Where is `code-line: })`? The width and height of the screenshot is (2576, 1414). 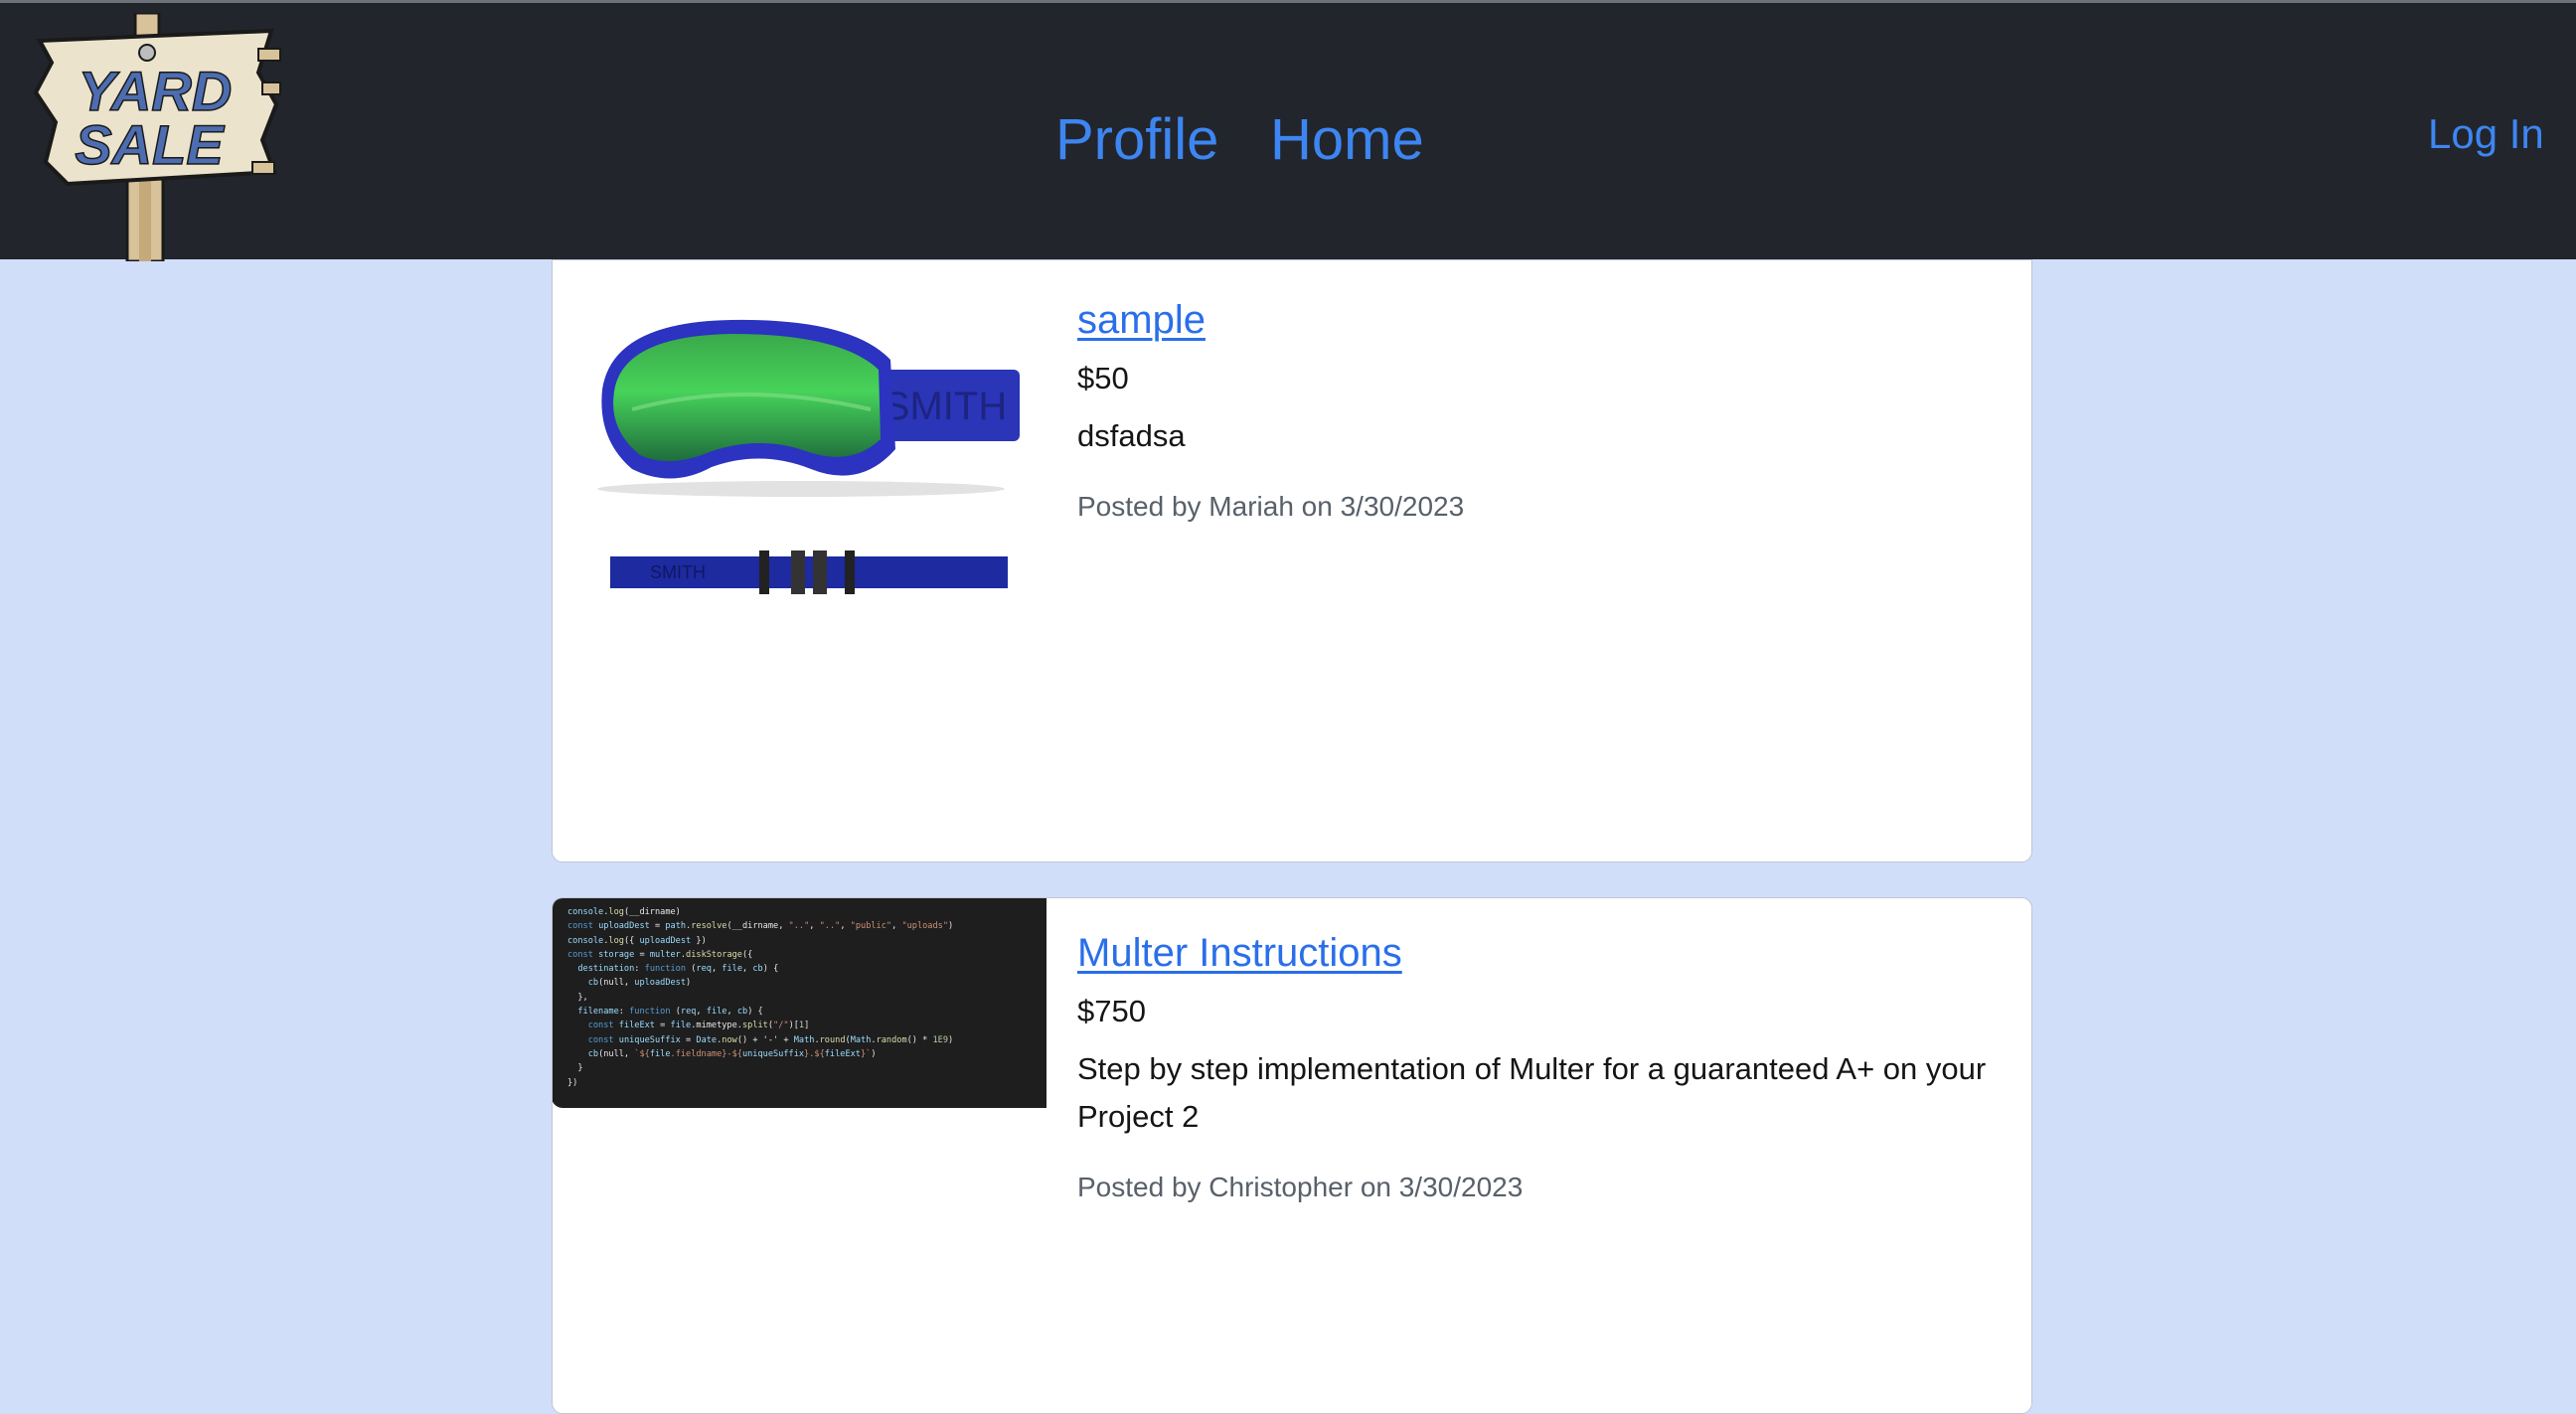
code-line: }) is located at coordinates (572, 1082).